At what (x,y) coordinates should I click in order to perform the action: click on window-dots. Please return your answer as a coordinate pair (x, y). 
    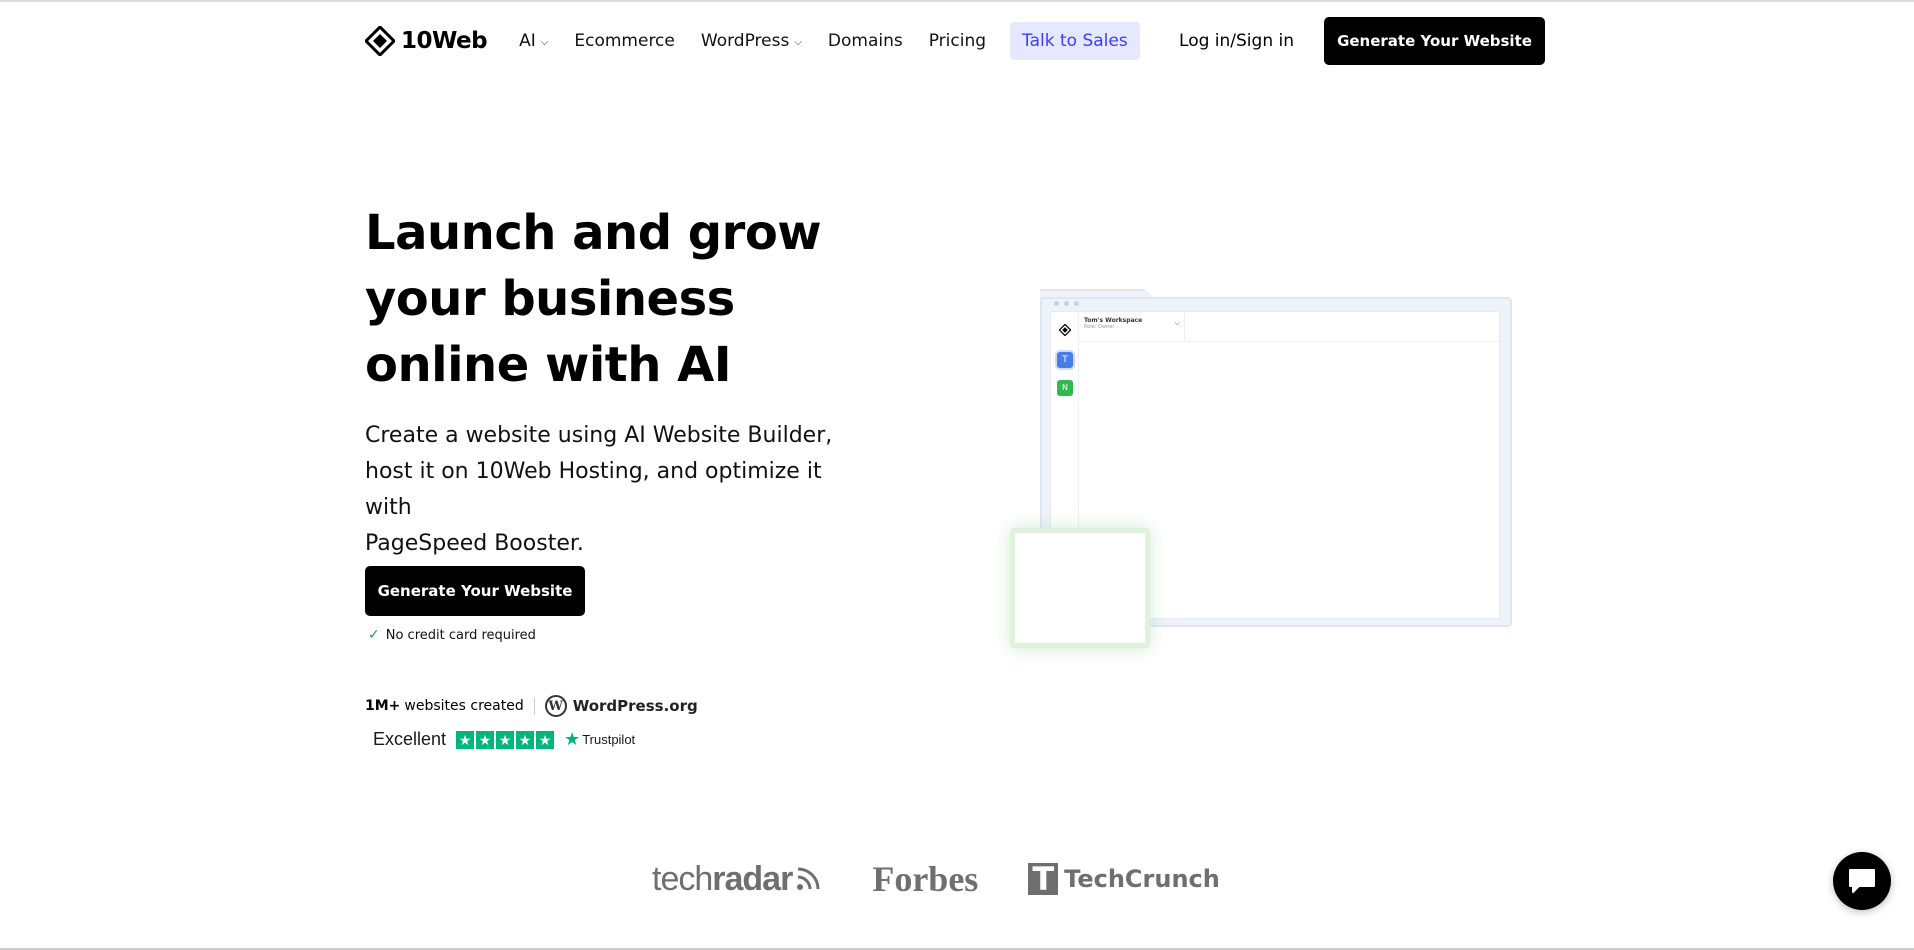
    Looking at the image, I should click on (1066, 303).